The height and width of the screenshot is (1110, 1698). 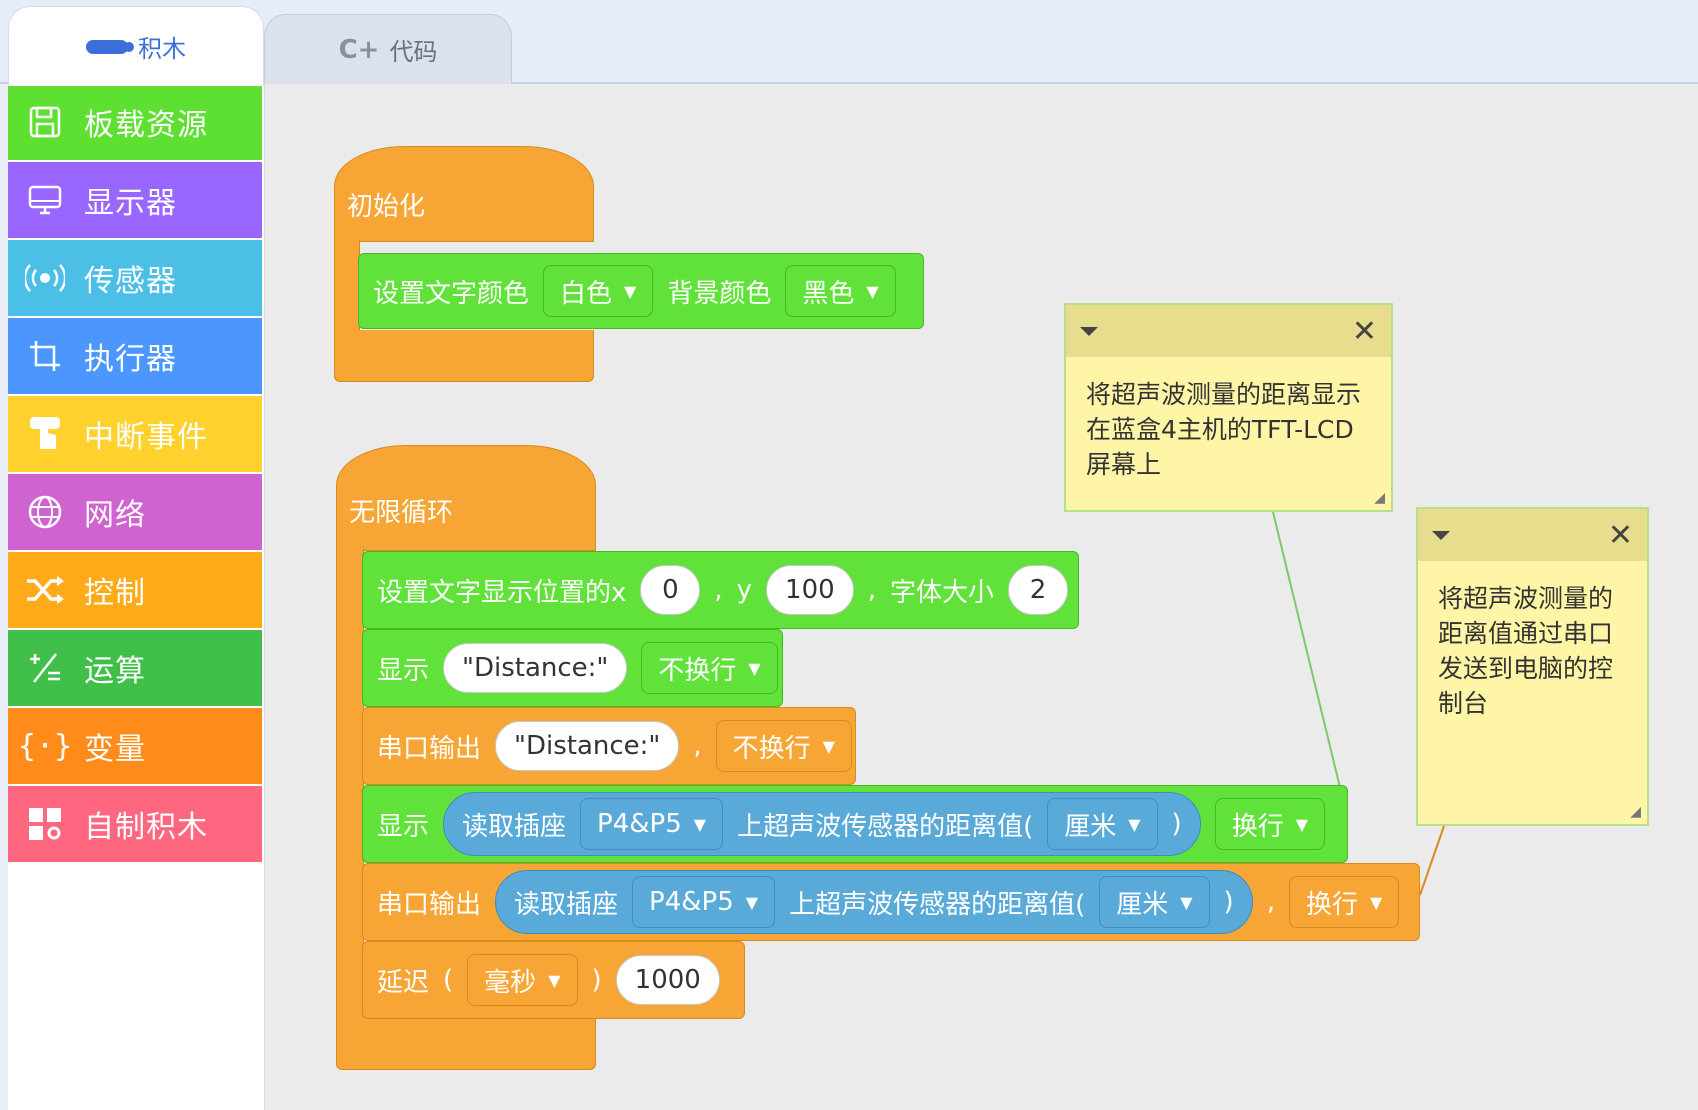 What do you see at coordinates (744, 590) in the screenshot?
I see `y-label: y` at bounding box center [744, 590].